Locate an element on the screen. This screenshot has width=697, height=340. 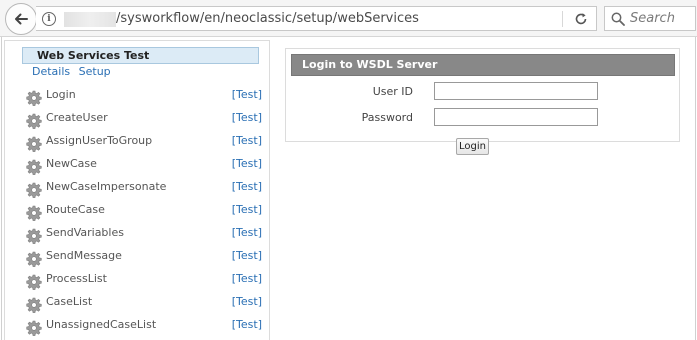
method-name: SendMessage is located at coordinates (84, 255).